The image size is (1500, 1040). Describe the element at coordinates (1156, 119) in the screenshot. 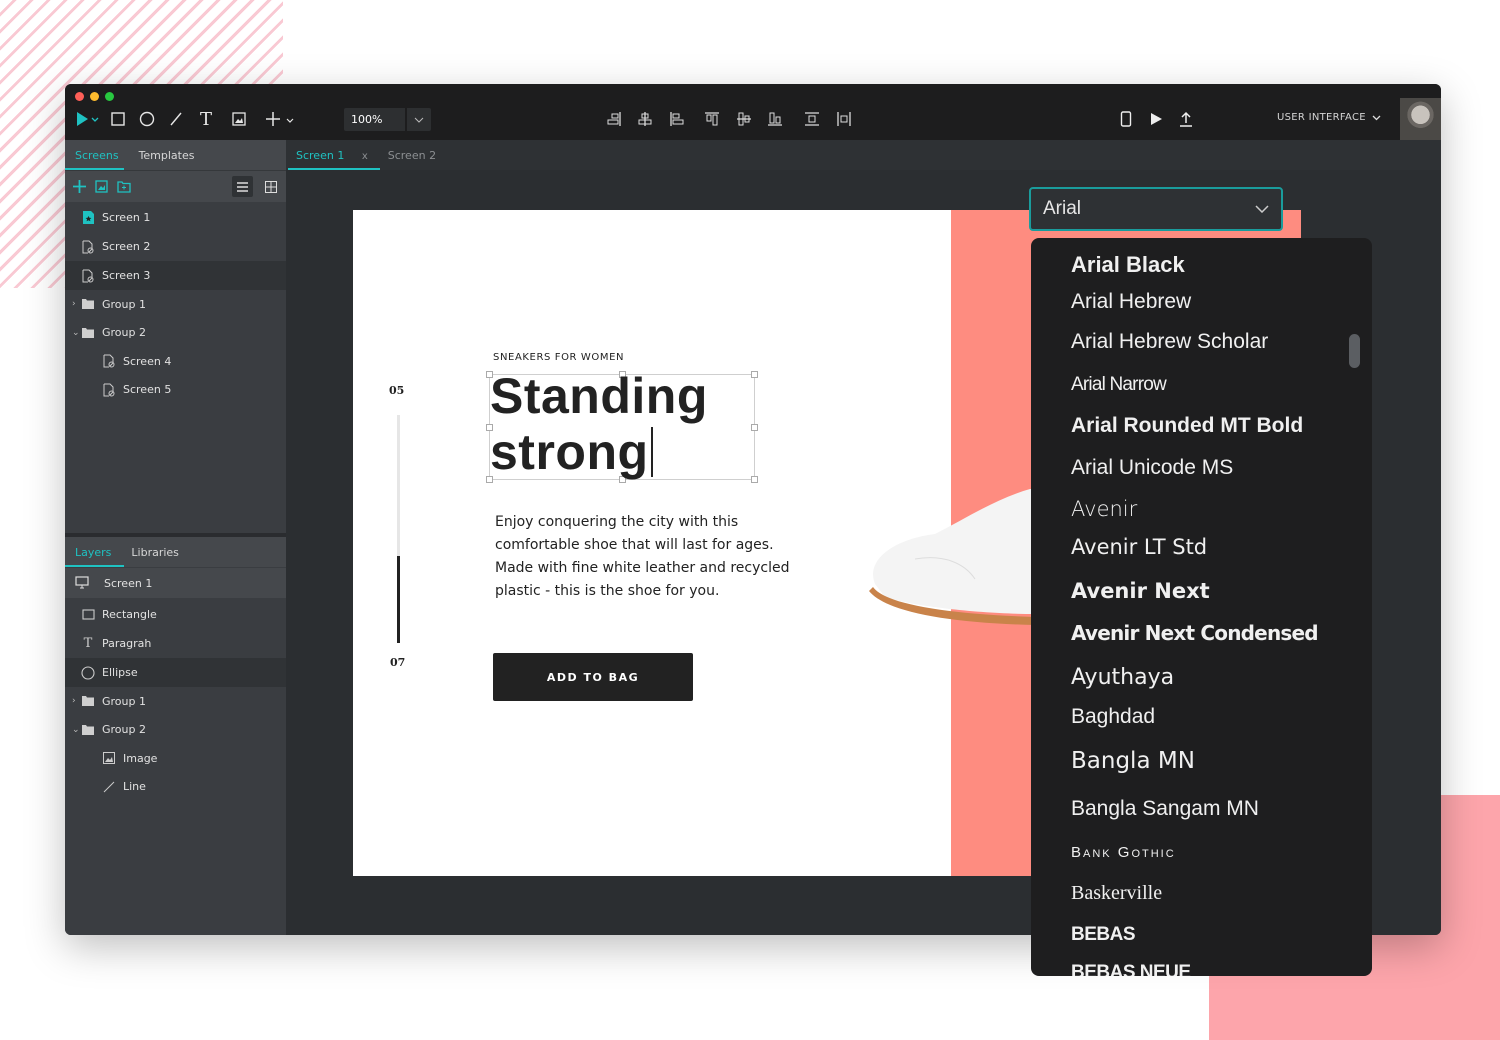

I see `play-button` at that location.